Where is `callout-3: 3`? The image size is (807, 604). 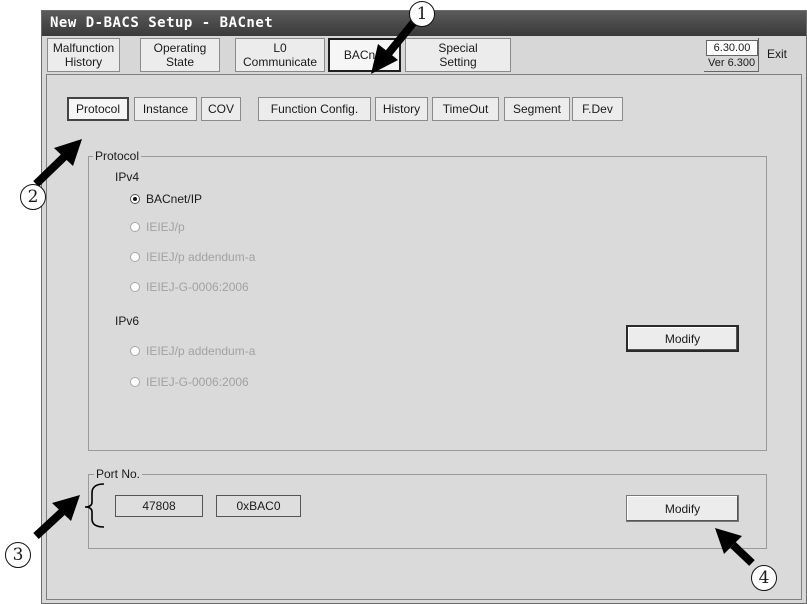 callout-3: 3 is located at coordinates (18, 555).